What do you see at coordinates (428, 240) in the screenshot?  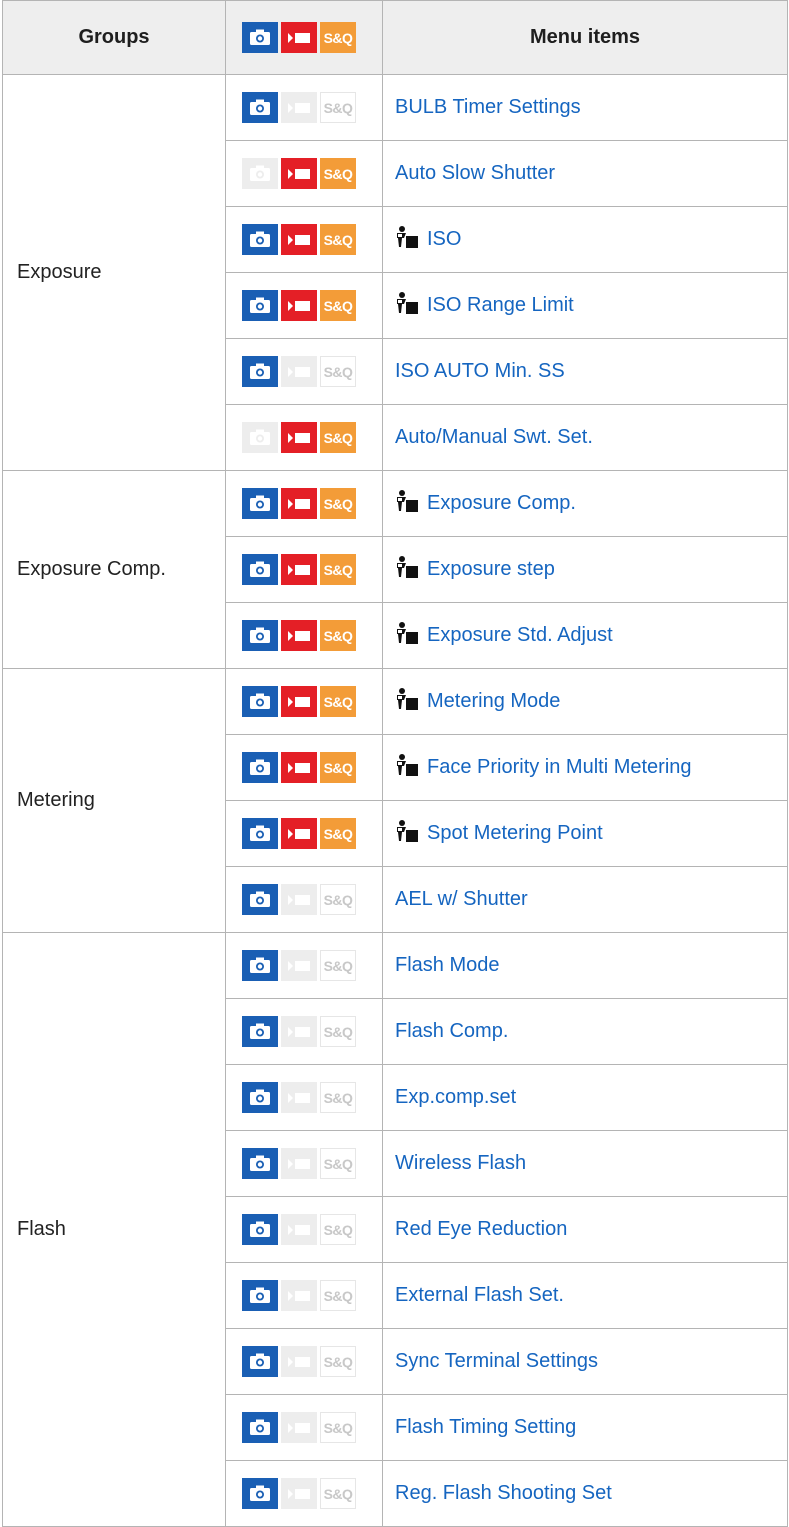 I see `menu-item-link: ISO` at bounding box center [428, 240].